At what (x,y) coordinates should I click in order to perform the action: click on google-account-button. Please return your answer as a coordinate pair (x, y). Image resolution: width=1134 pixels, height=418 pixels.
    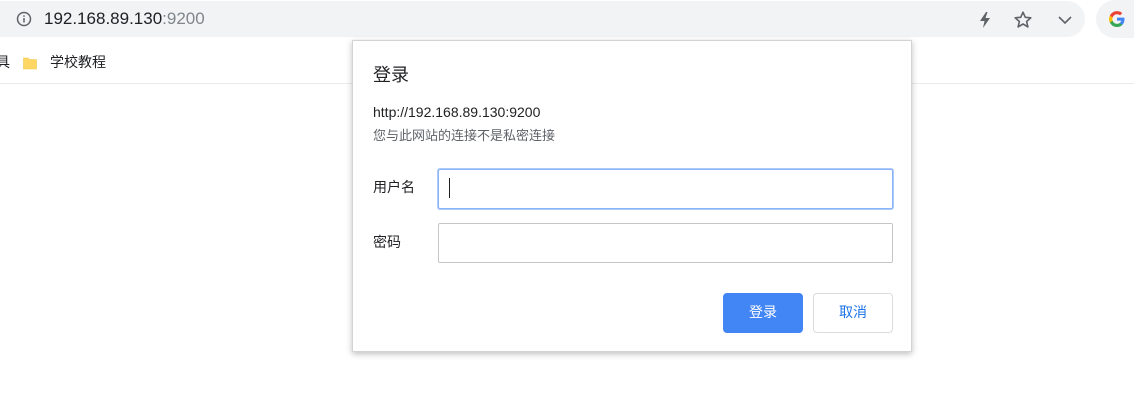
    Looking at the image, I should click on (1115, 19).